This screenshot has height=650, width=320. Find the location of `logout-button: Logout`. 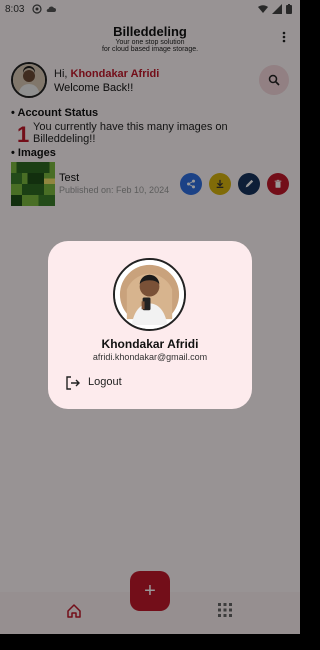

logout-button: Logout is located at coordinates (107, 383).